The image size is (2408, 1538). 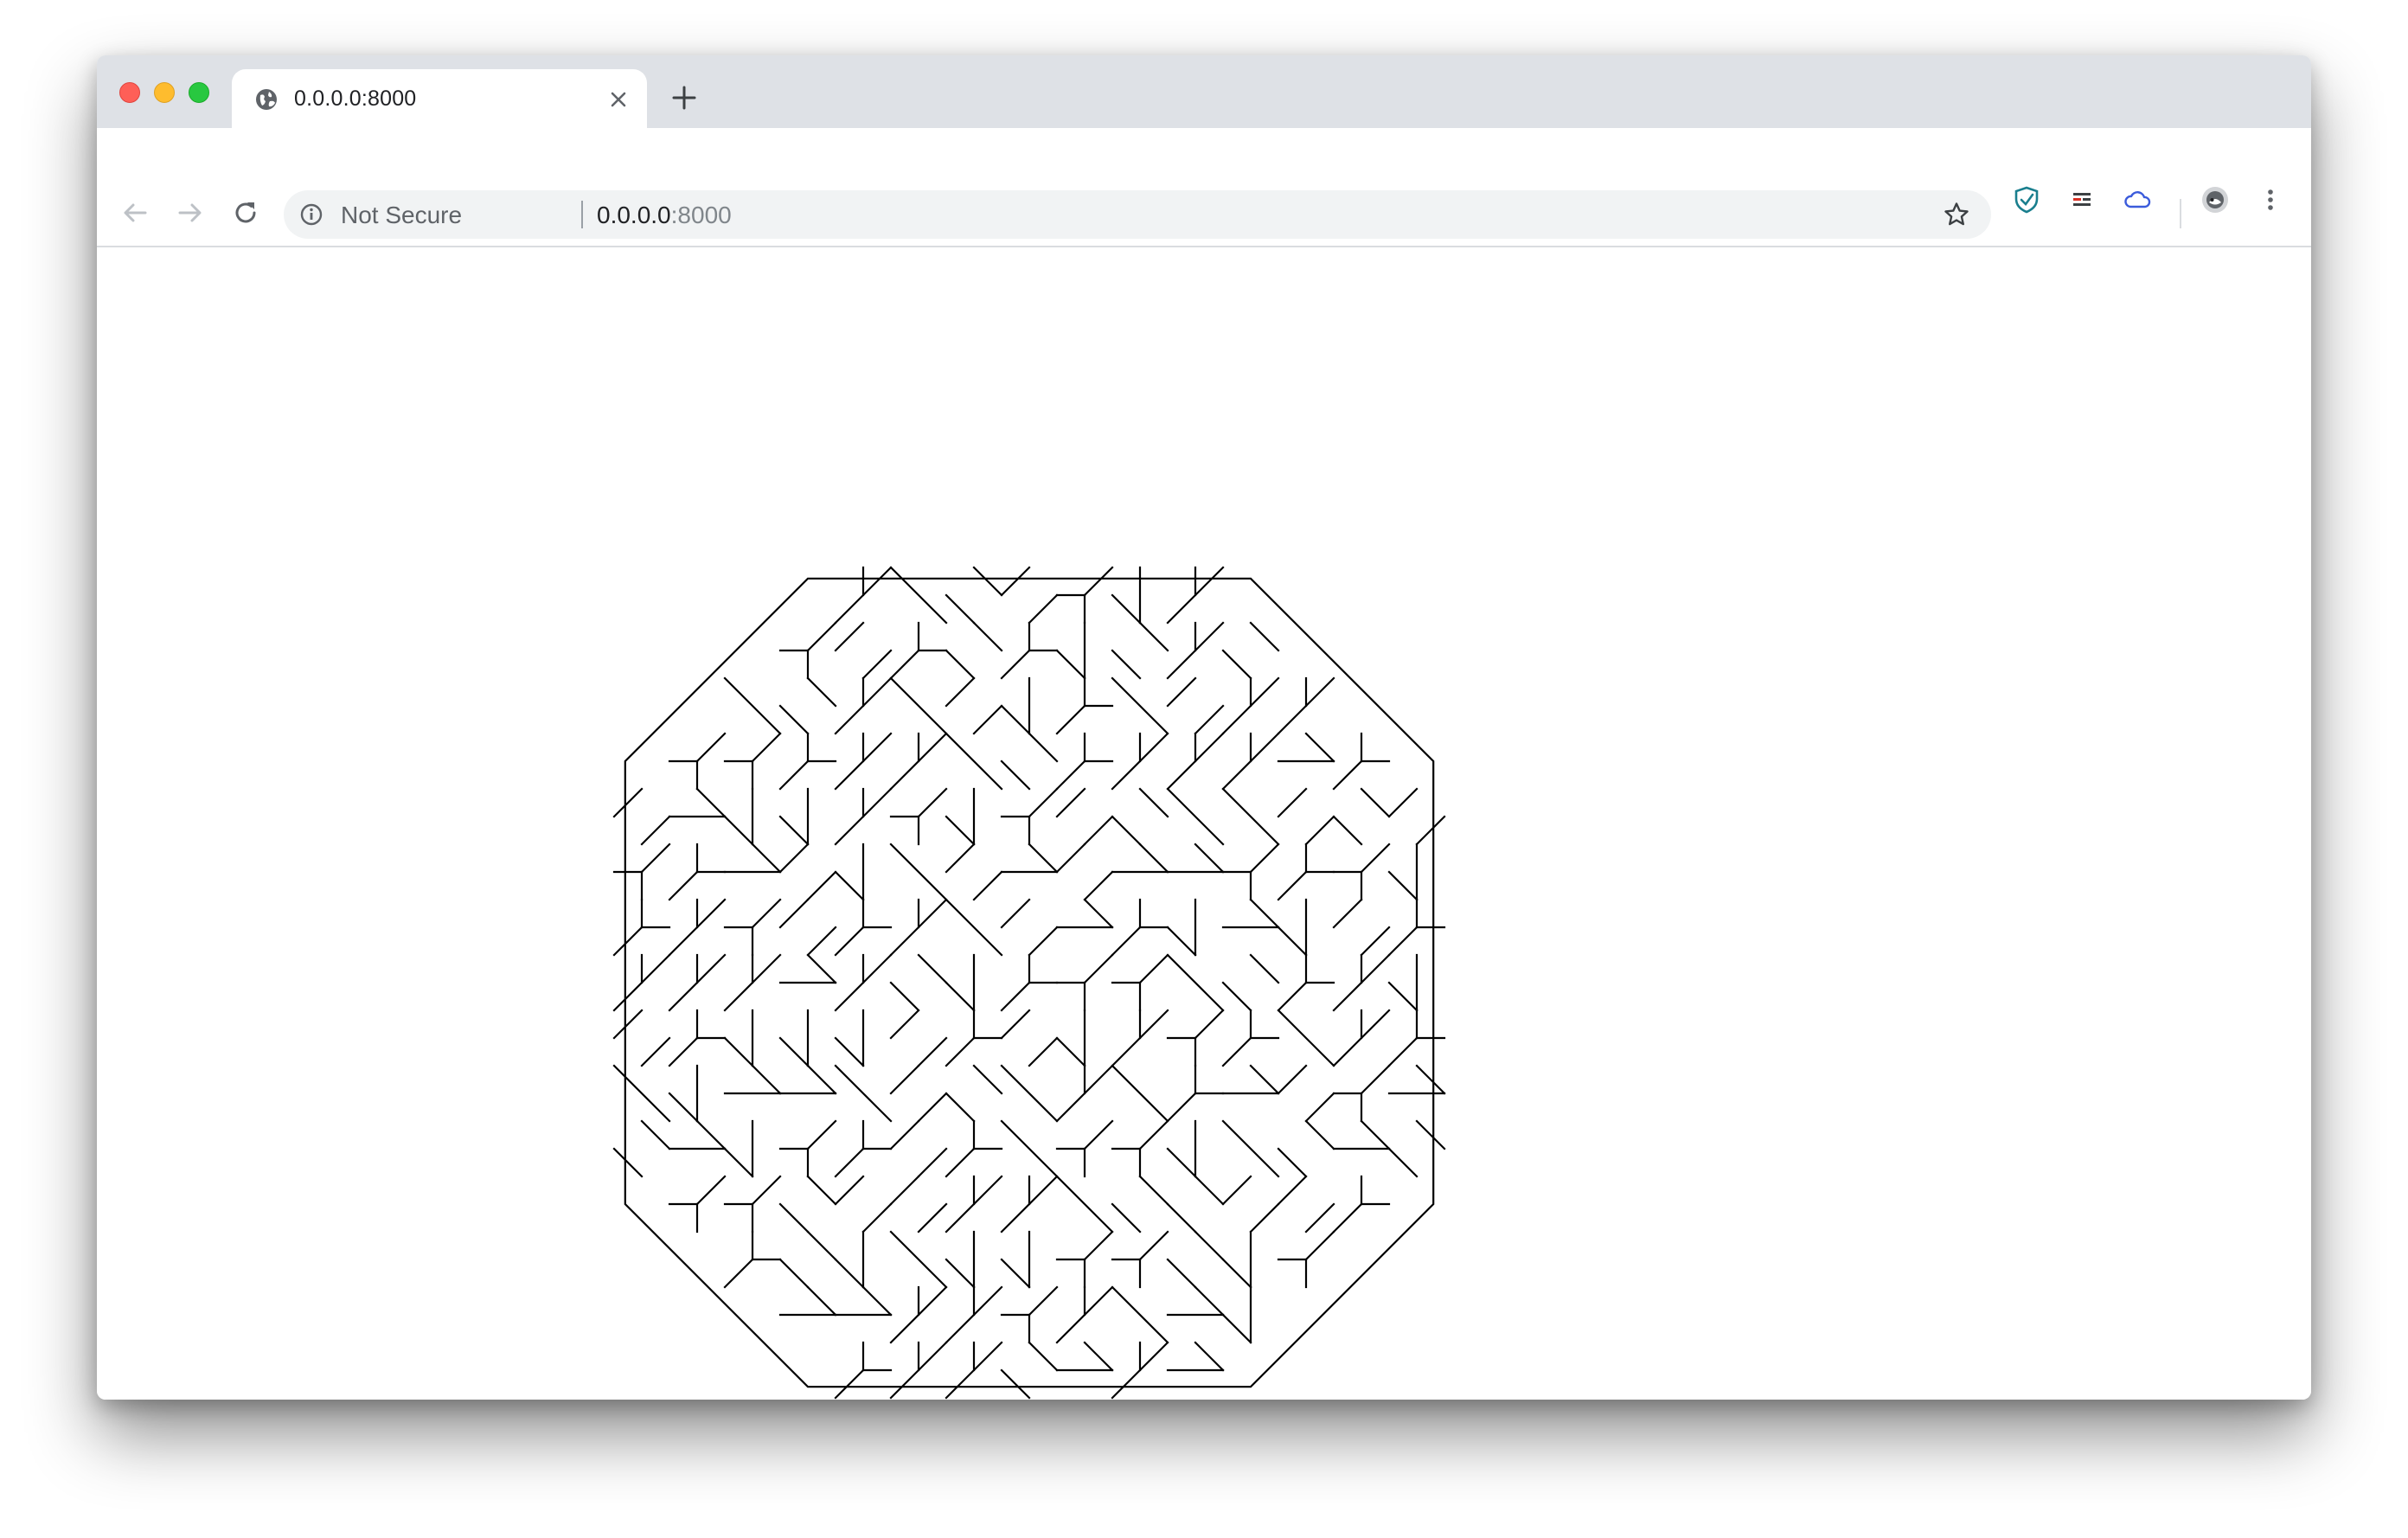 What do you see at coordinates (701, 215) in the screenshot?
I see `url-port: :8000` at bounding box center [701, 215].